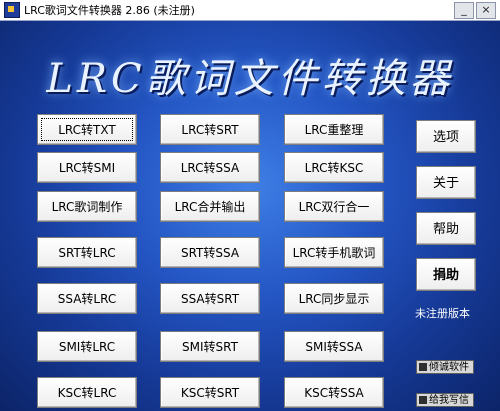  Describe the element at coordinates (449, 400) in the screenshot. I see `contact-link-label: 给我写信` at that location.